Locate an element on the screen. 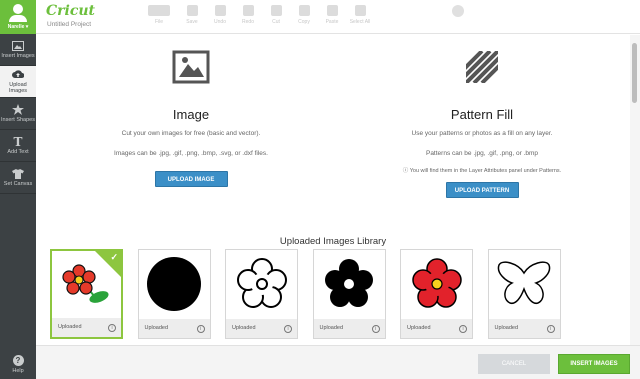 The image size is (640, 379). scrollbar-thumb is located at coordinates (634, 73).